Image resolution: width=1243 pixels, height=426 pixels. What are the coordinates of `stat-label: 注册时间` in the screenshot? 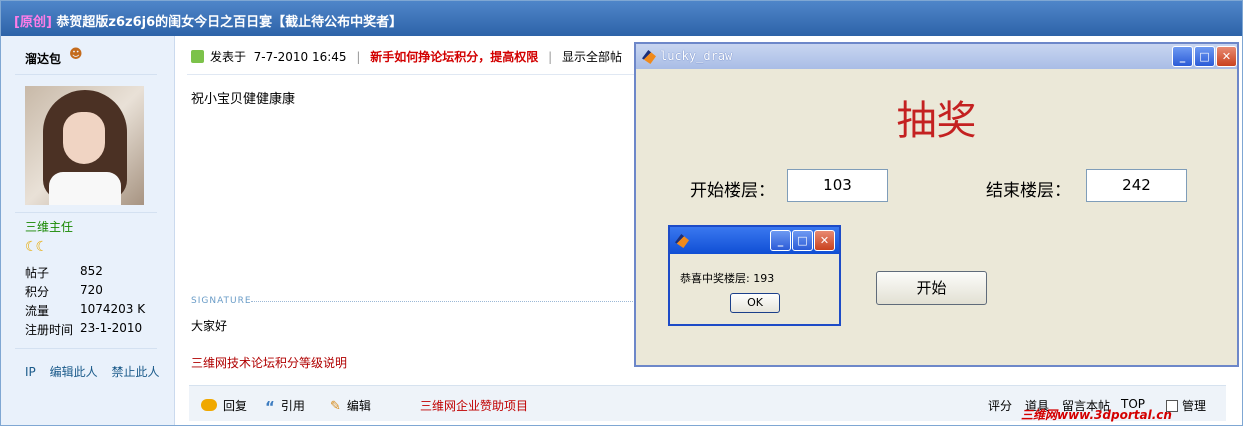 It's located at (49, 330).